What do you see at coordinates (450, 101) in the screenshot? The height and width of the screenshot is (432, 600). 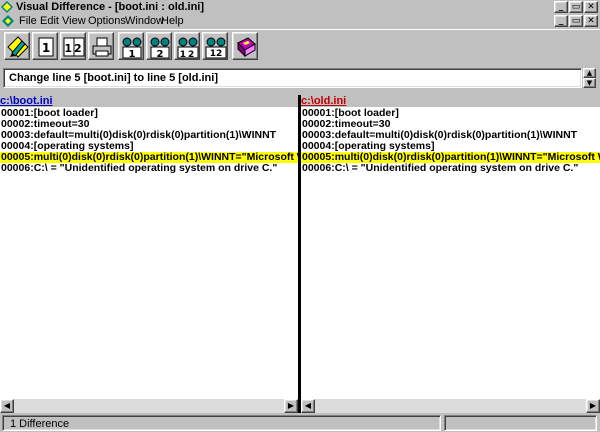 I see `right-file-path: c:\old.ini` at bounding box center [450, 101].